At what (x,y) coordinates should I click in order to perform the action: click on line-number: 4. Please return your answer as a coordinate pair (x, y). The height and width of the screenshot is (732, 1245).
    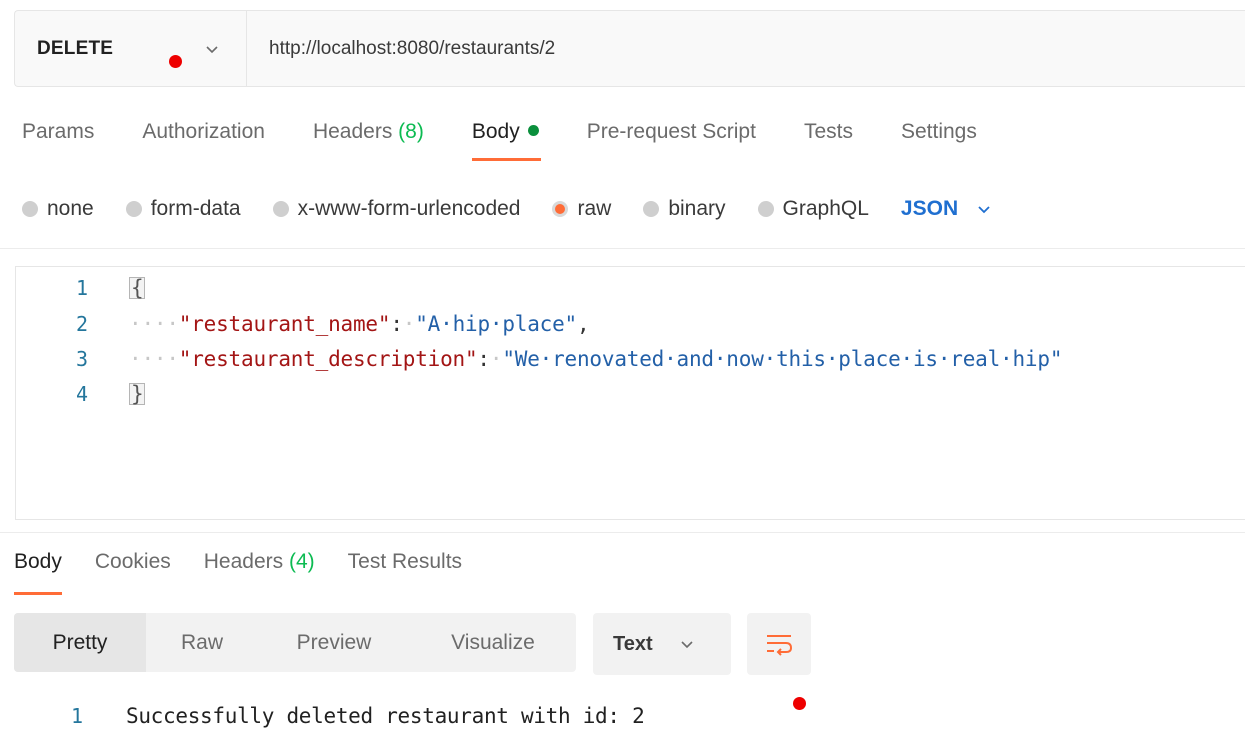
    Looking at the image, I should click on (81, 394).